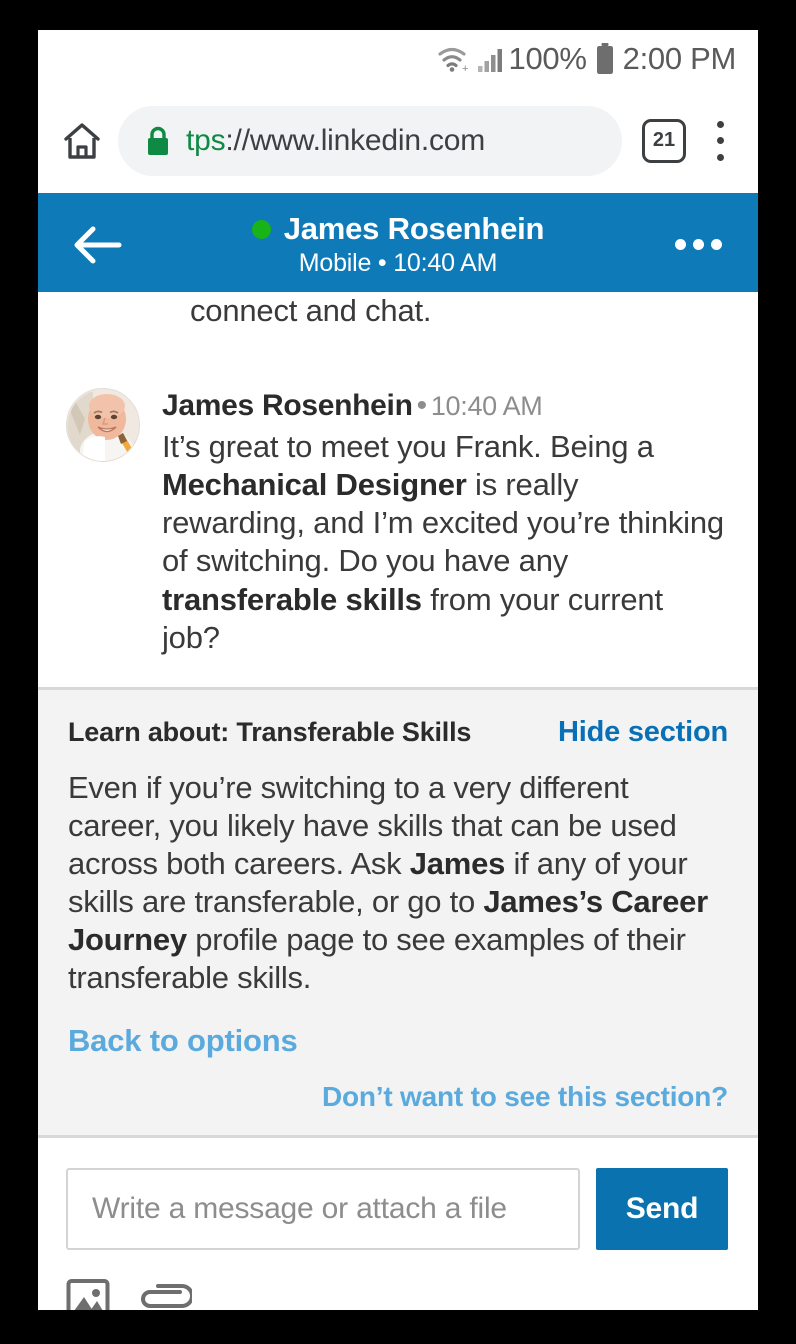  What do you see at coordinates (489, 60) in the screenshot?
I see `cellular-signal-icon` at bounding box center [489, 60].